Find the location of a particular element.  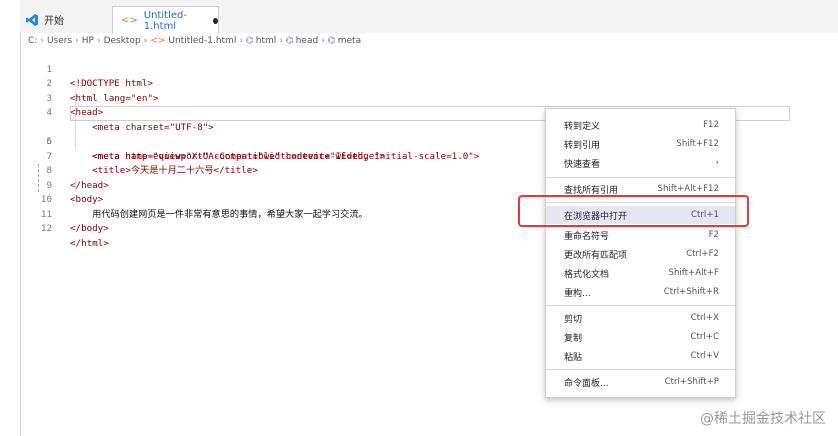

menu-item-shortcut: Ctrl+V is located at coordinates (704, 356).